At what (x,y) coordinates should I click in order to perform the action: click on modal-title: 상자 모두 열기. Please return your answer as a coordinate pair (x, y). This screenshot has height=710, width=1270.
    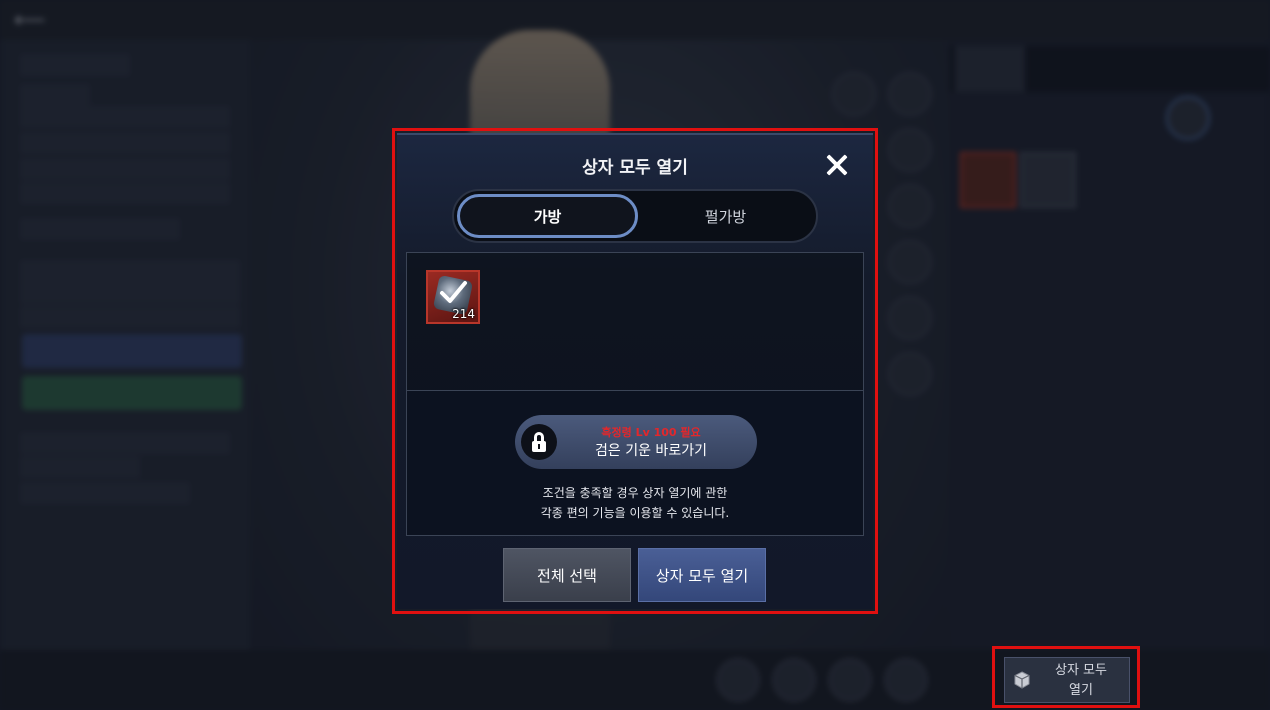
    Looking at the image, I should click on (635, 168).